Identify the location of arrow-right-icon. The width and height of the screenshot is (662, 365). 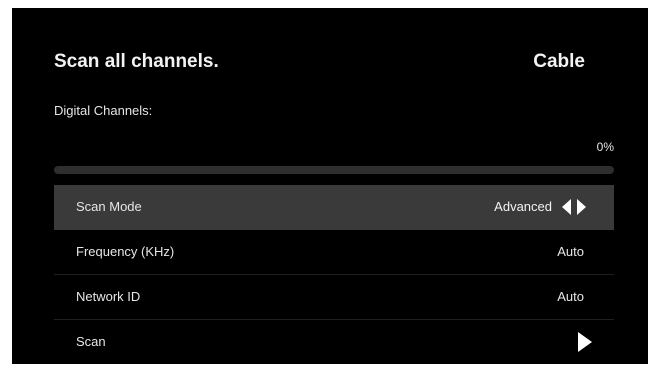
(581, 207).